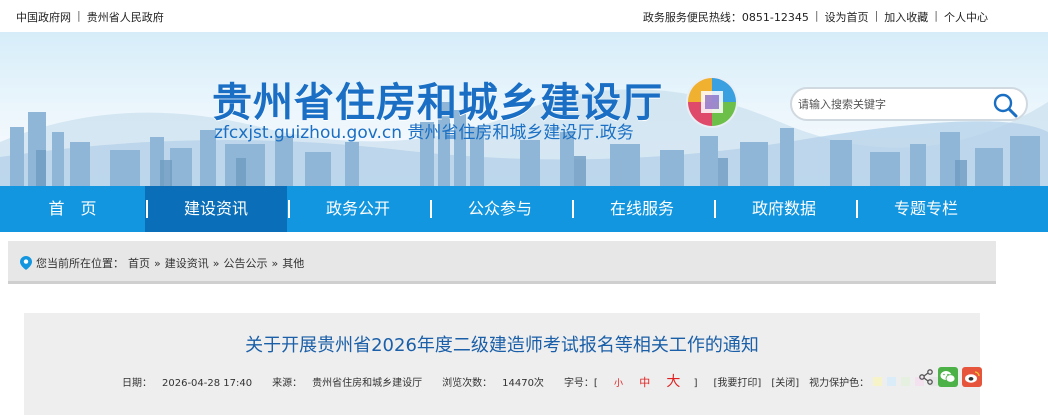  What do you see at coordinates (207, 383) in the screenshot?
I see `date-value: 2026-04-28 17:40` at bounding box center [207, 383].